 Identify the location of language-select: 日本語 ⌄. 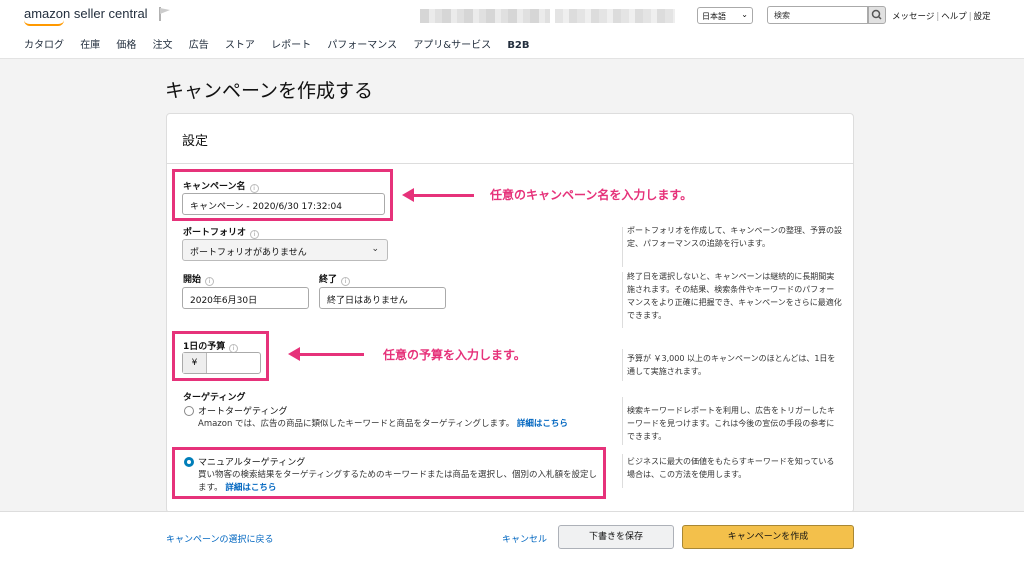
(725, 15).